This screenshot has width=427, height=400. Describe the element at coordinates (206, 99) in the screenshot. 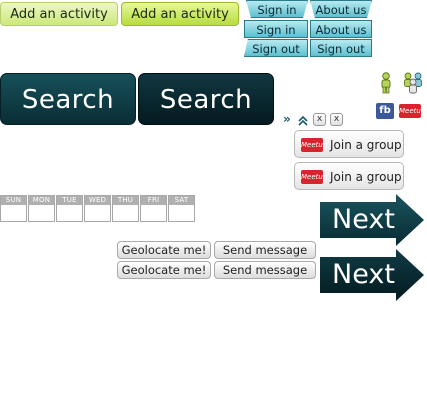

I see `search-button-pressed: Search` at that location.